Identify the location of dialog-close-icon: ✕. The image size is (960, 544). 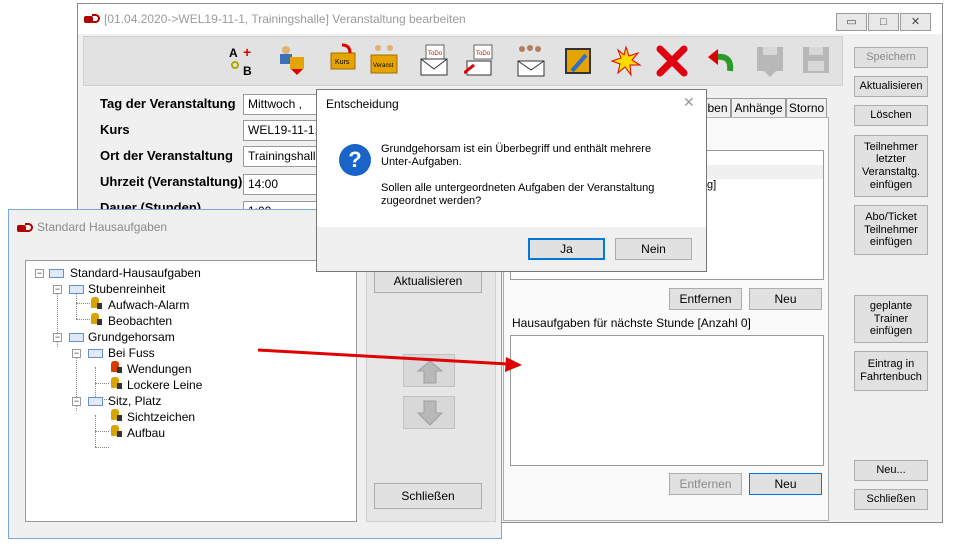
(689, 102).